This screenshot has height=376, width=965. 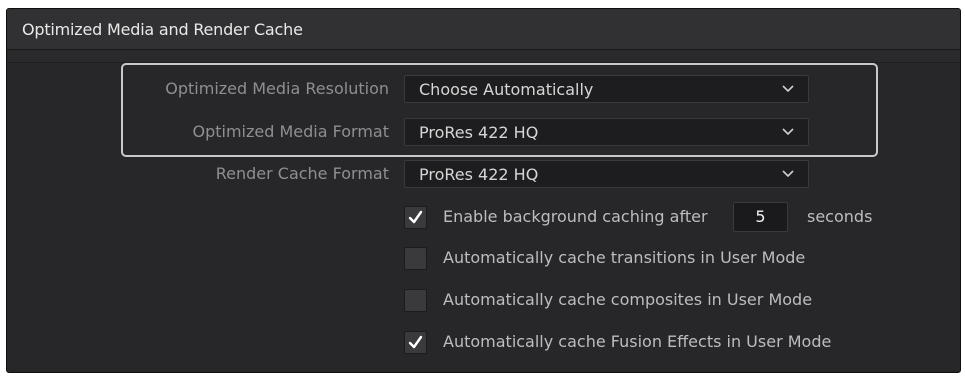 I want to click on seconds-label: seconds, so click(x=840, y=216).